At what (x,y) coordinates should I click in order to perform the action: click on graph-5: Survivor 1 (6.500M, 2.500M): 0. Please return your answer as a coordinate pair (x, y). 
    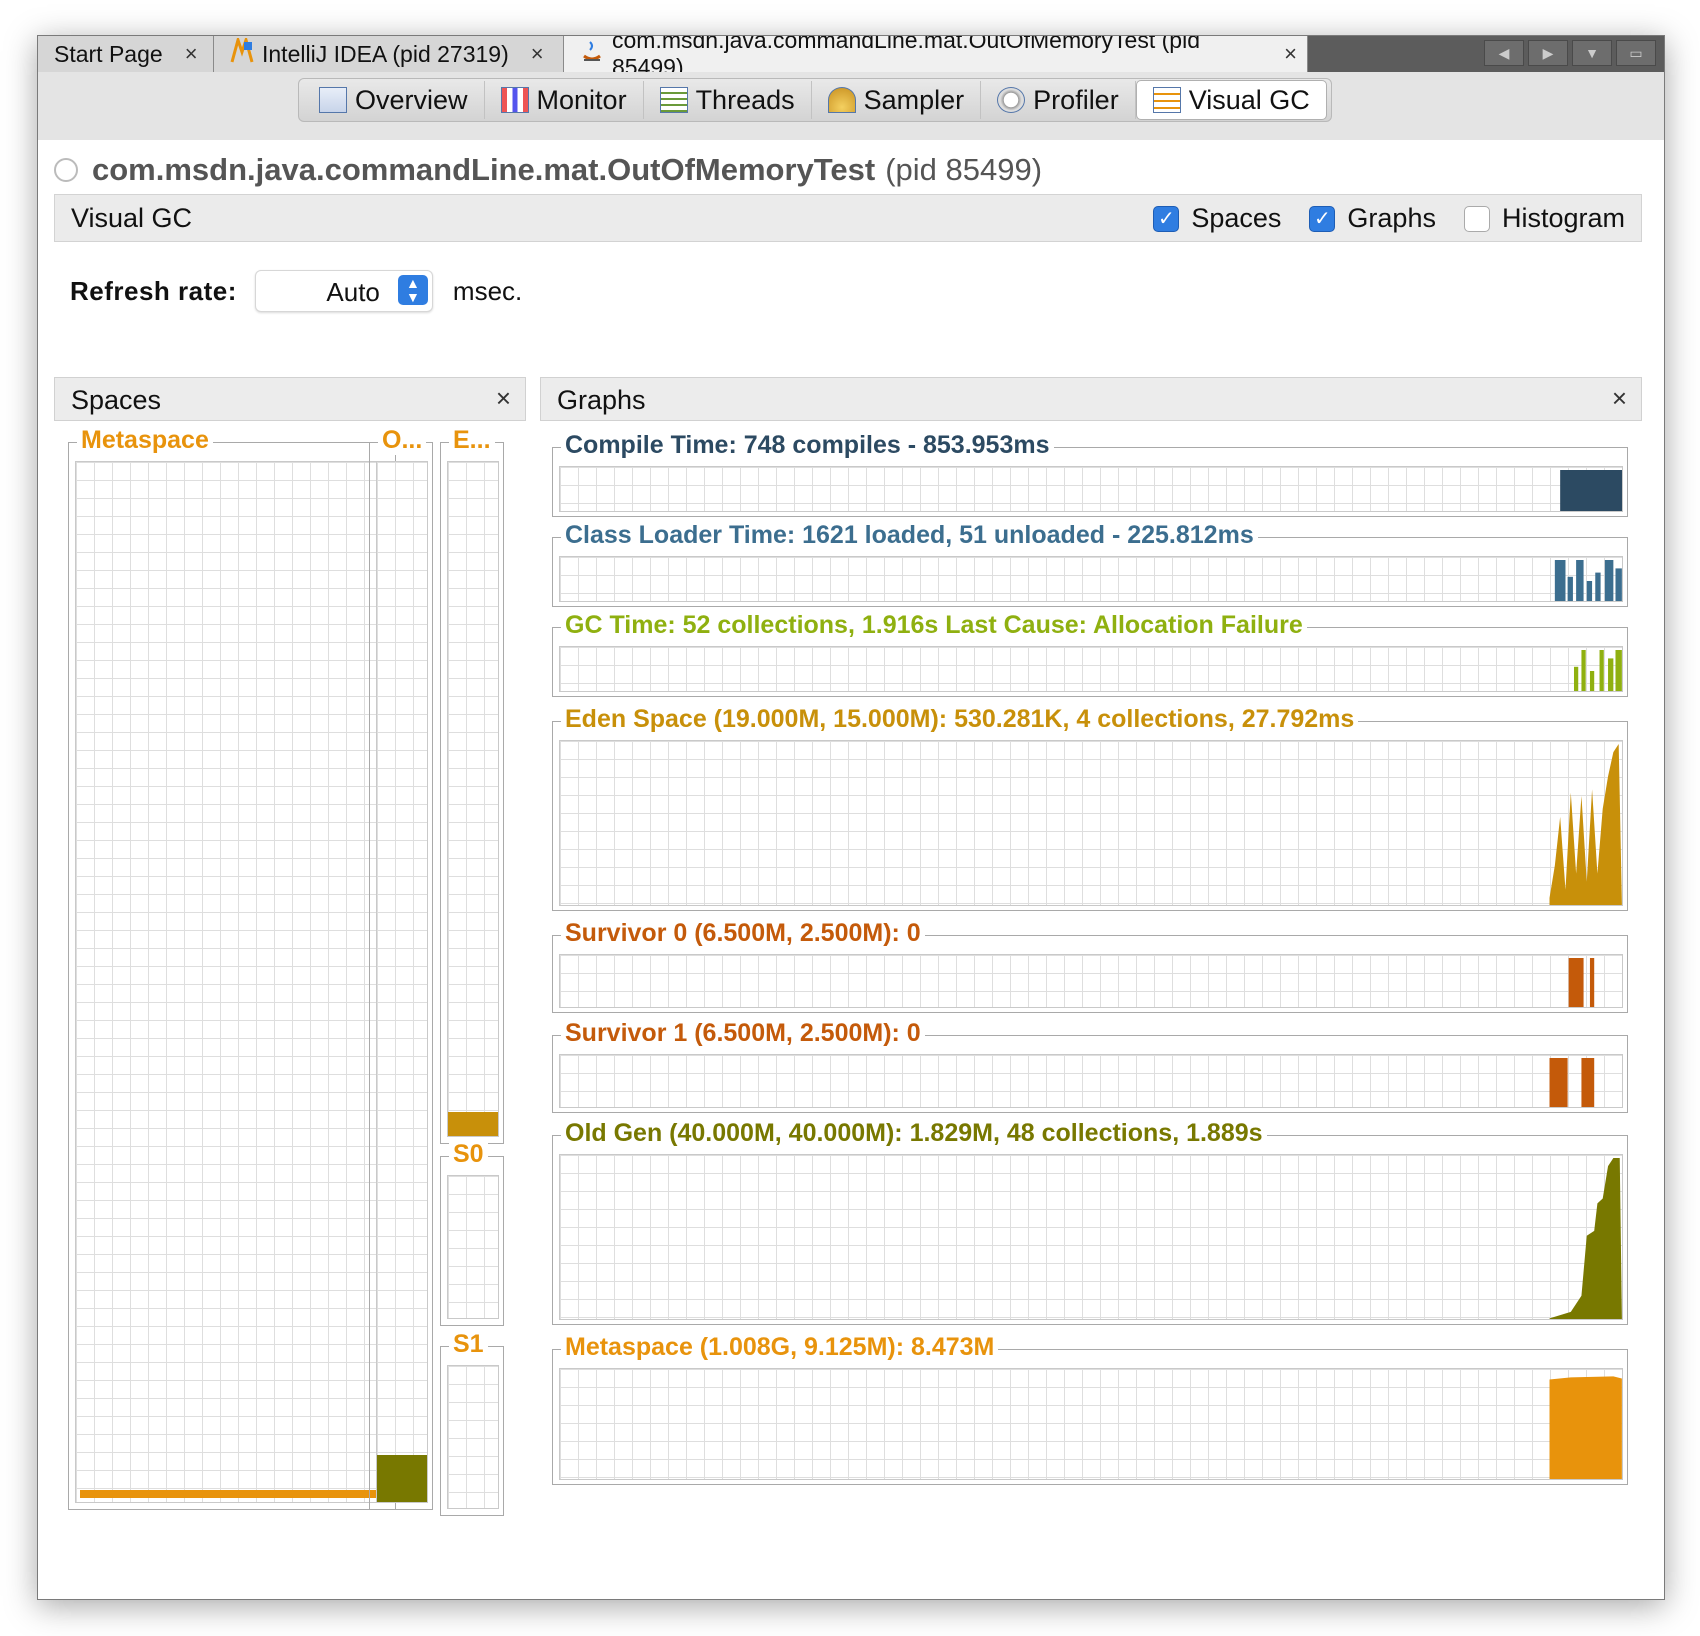
    Looking at the image, I should click on (1090, 1066).